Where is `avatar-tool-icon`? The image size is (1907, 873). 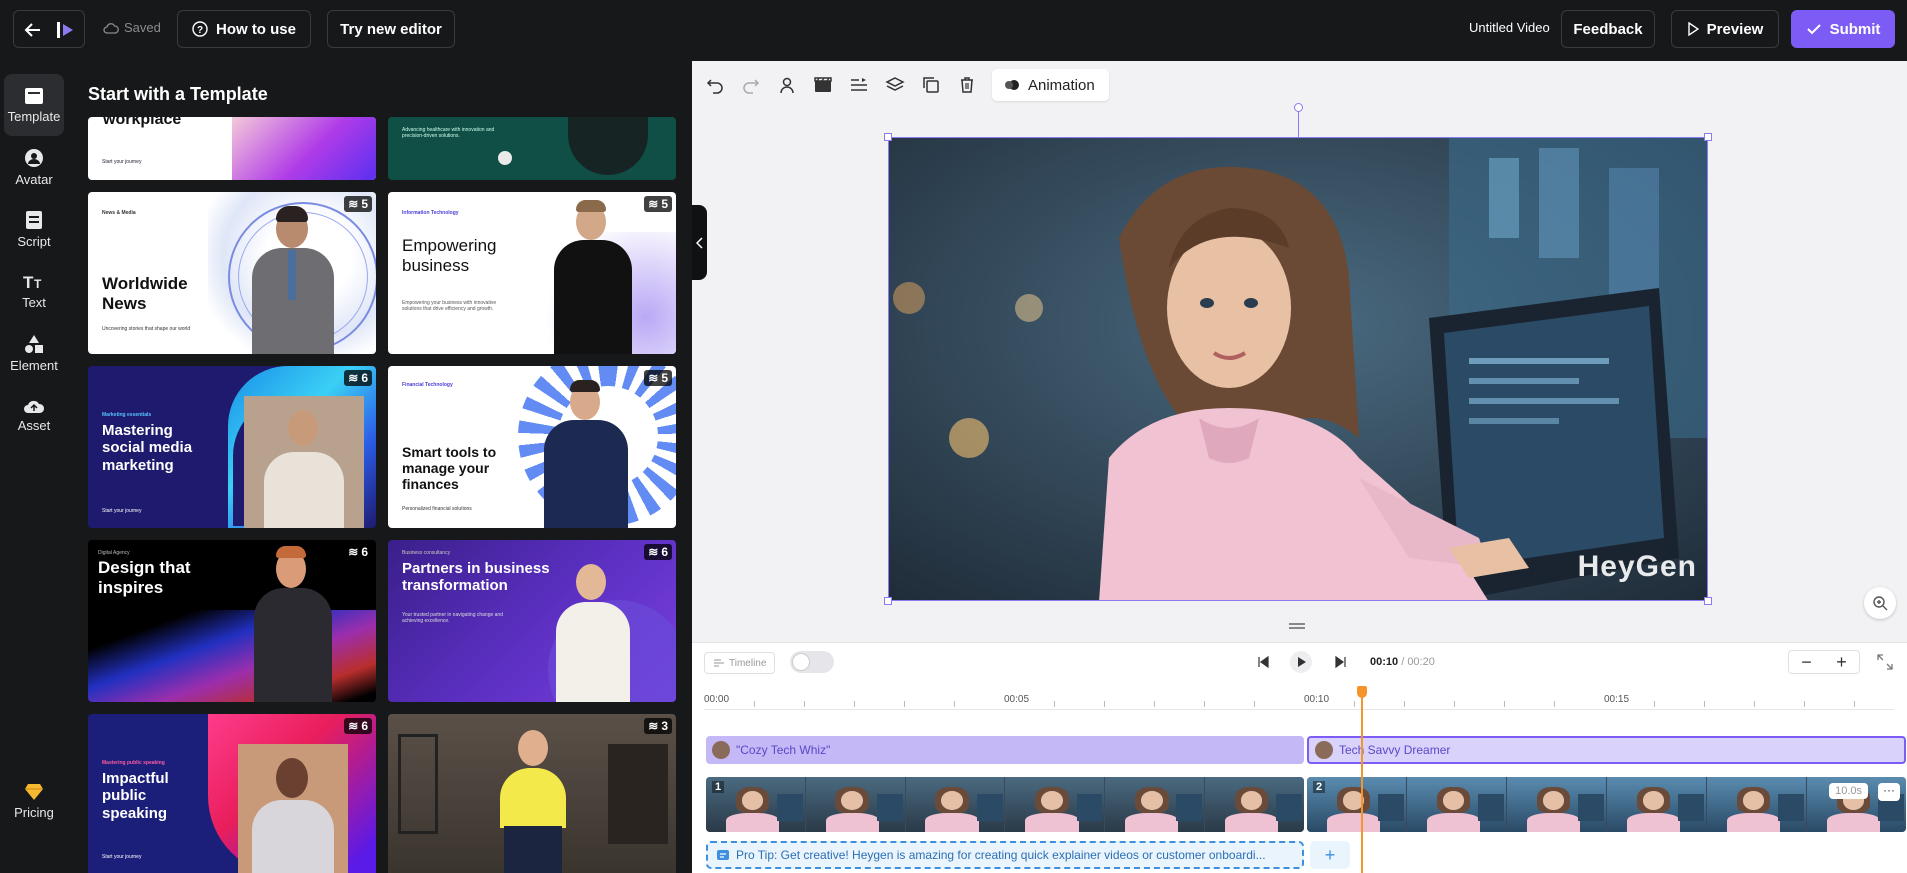
avatar-tool-icon is located at coordinates (787, 85).